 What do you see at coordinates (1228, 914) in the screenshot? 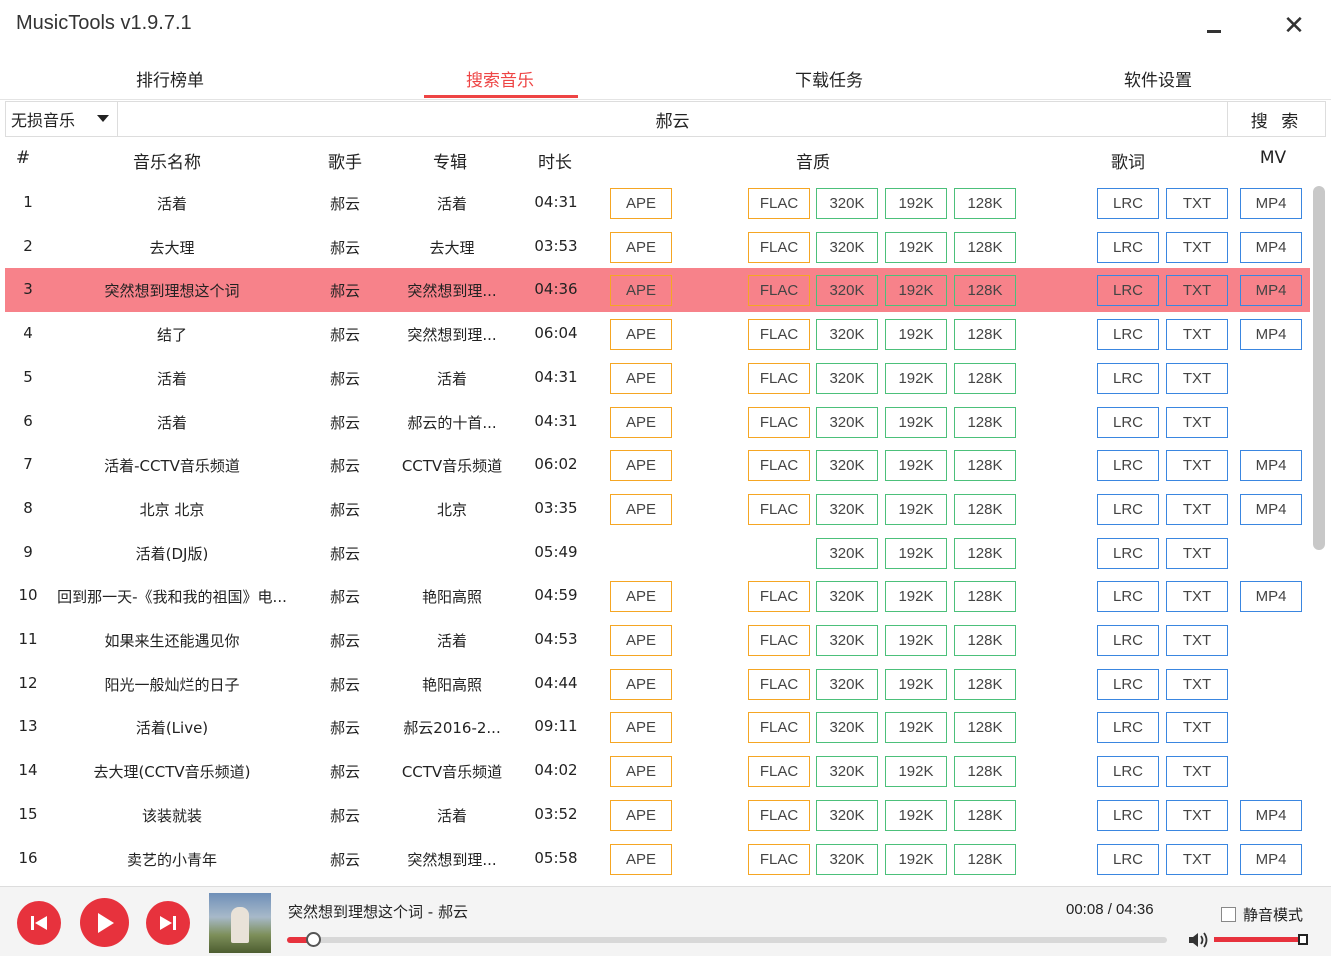
I see `mute-checkbox` at bounding box center [1228, 914].